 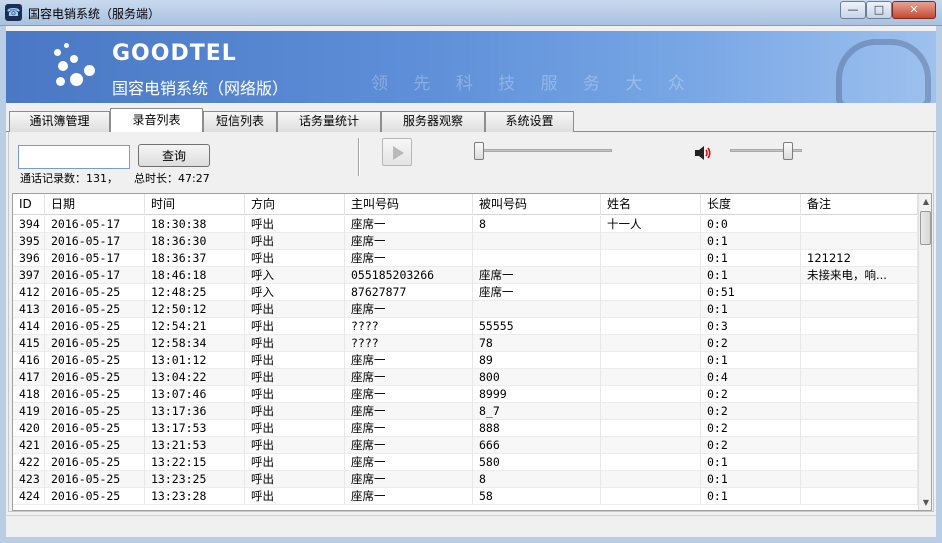 What do you see at coordinates (409, 204) in the screenshot?
I see `column-header-caller: 主叫号码` at bounding box center [409, 204].